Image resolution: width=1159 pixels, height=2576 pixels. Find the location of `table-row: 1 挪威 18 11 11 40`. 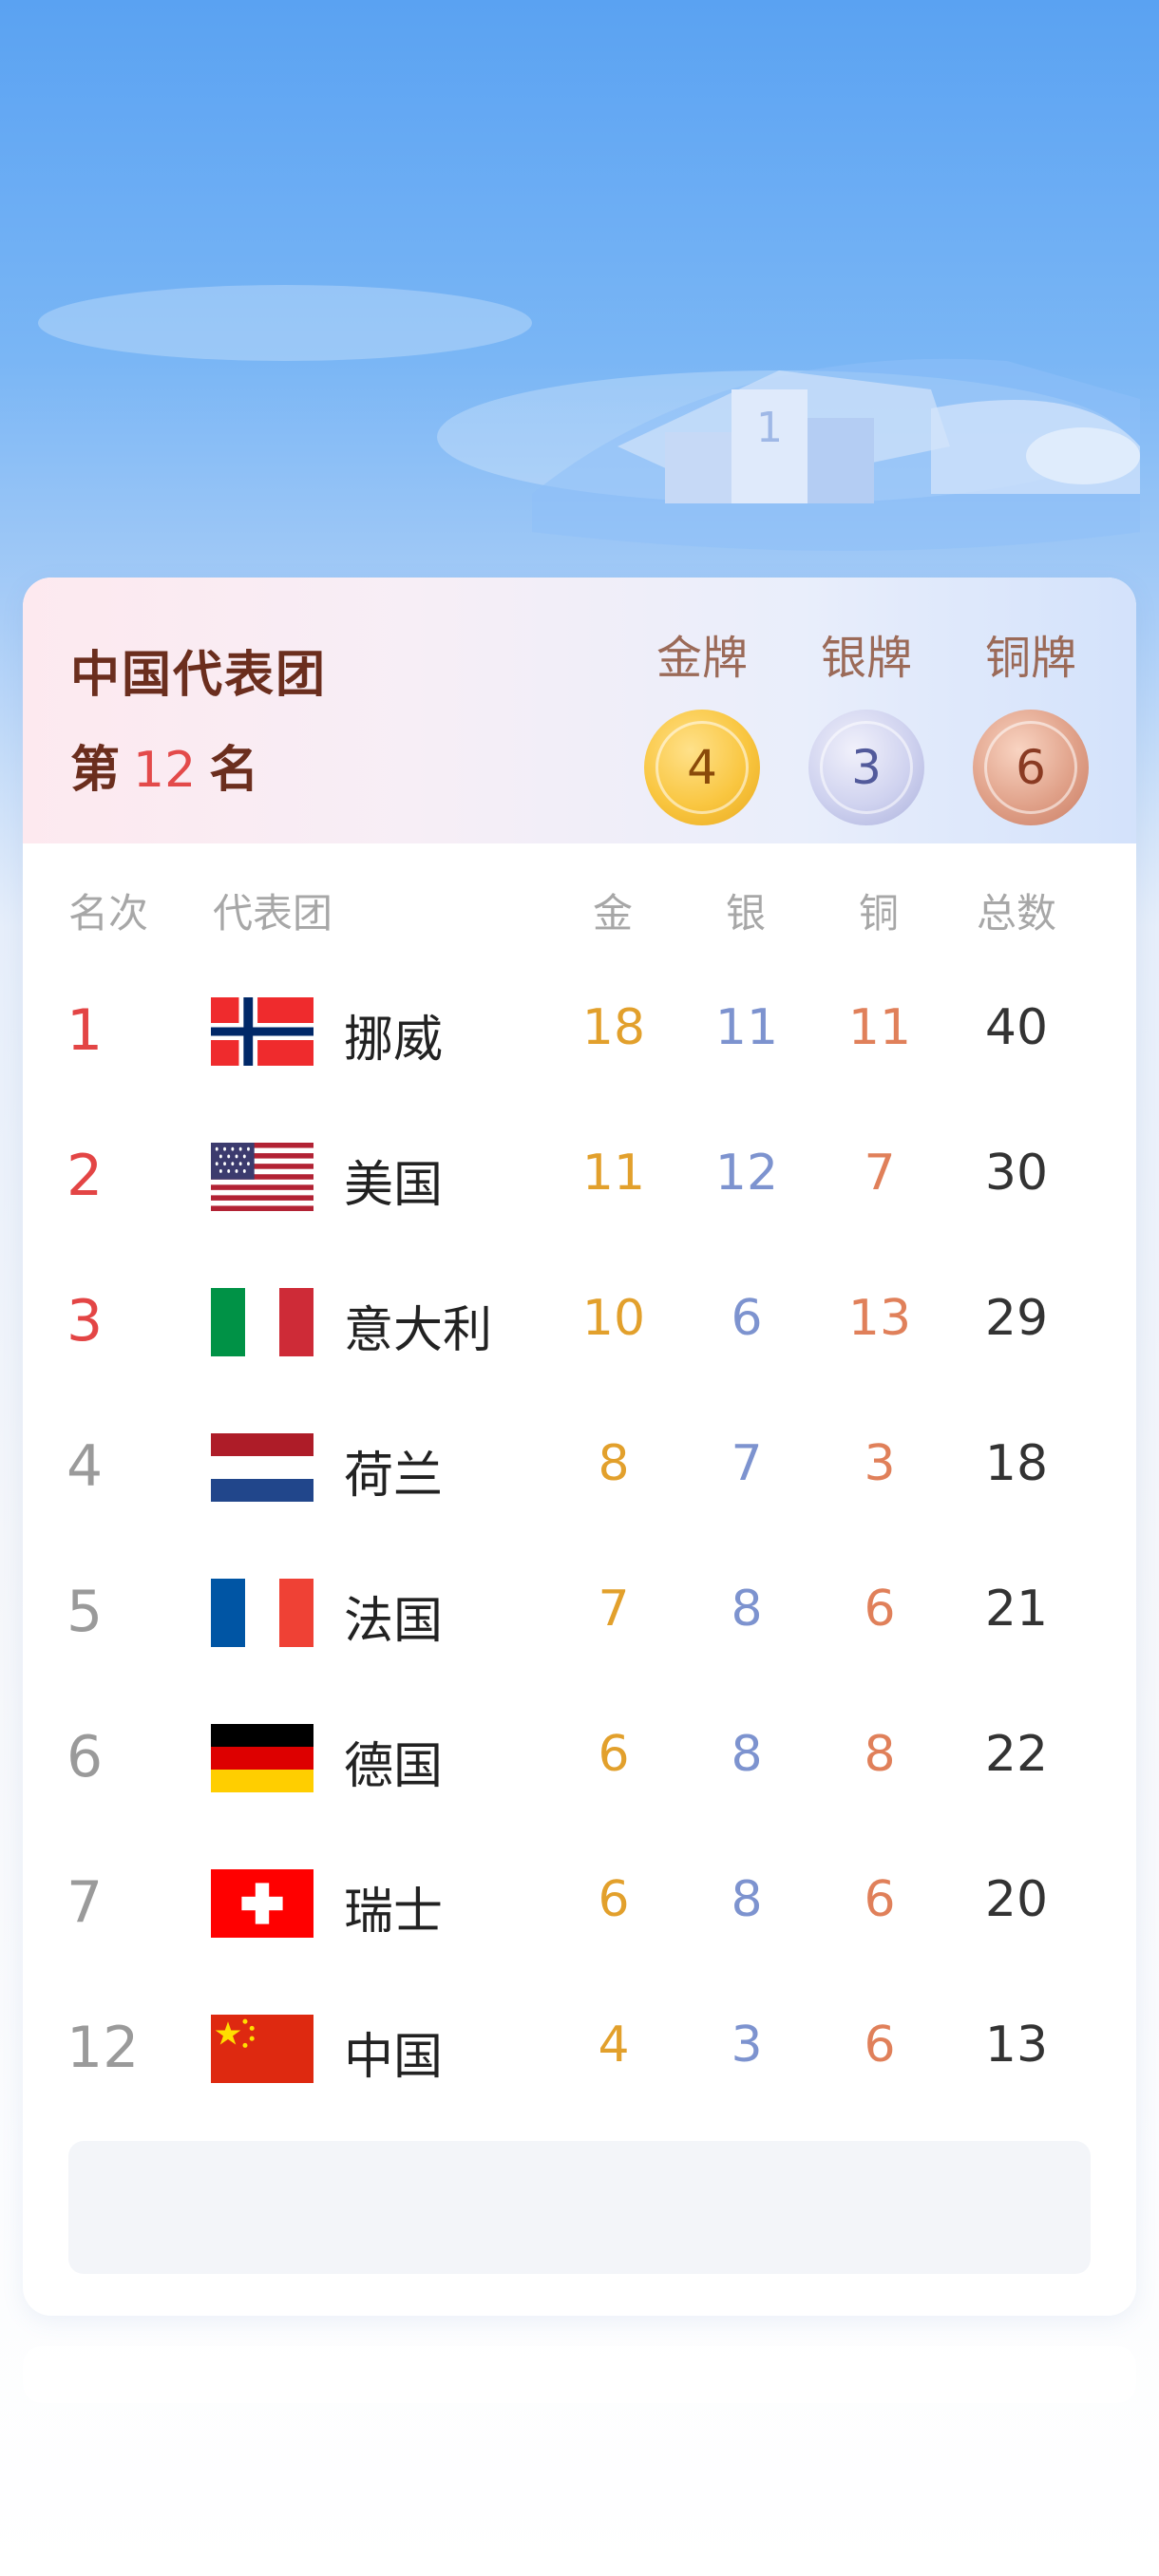

table-row: 1 挪威 18 11 11 40 is located at coordinates (579, 1030).